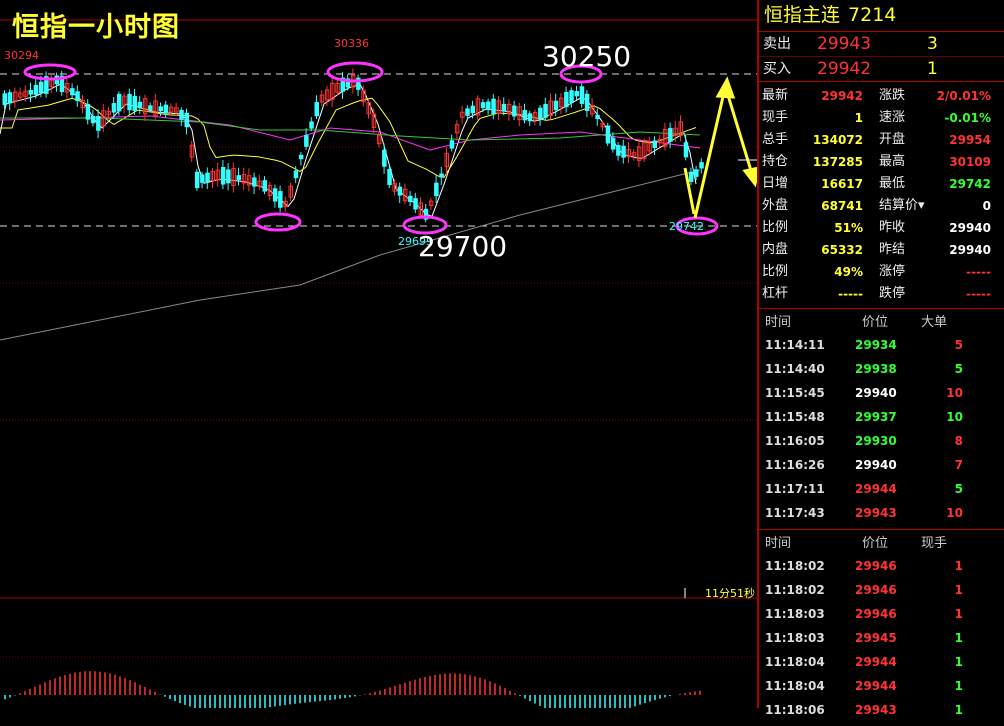  What do you see at coordinates (892, 95) in the screenshot?
I see `stat-label: 涨跌` at bounding box center [892, 95].